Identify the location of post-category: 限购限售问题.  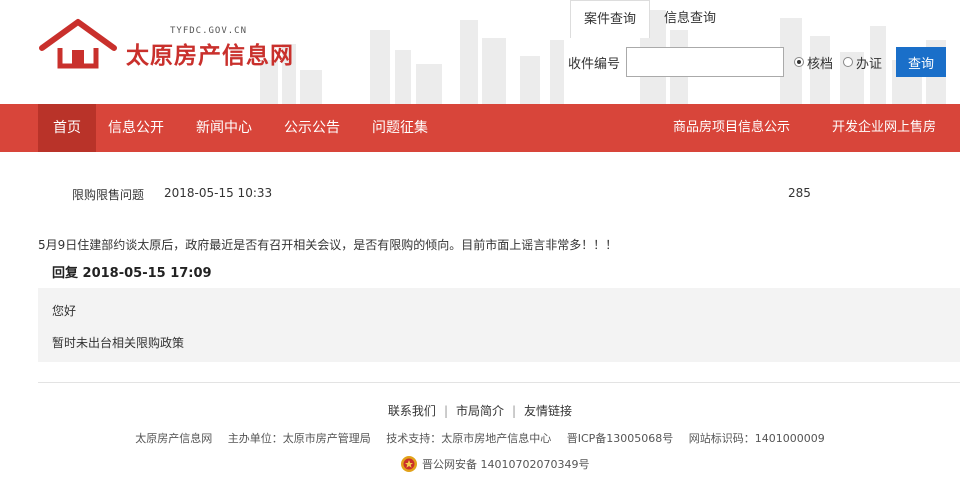
(108, 195).